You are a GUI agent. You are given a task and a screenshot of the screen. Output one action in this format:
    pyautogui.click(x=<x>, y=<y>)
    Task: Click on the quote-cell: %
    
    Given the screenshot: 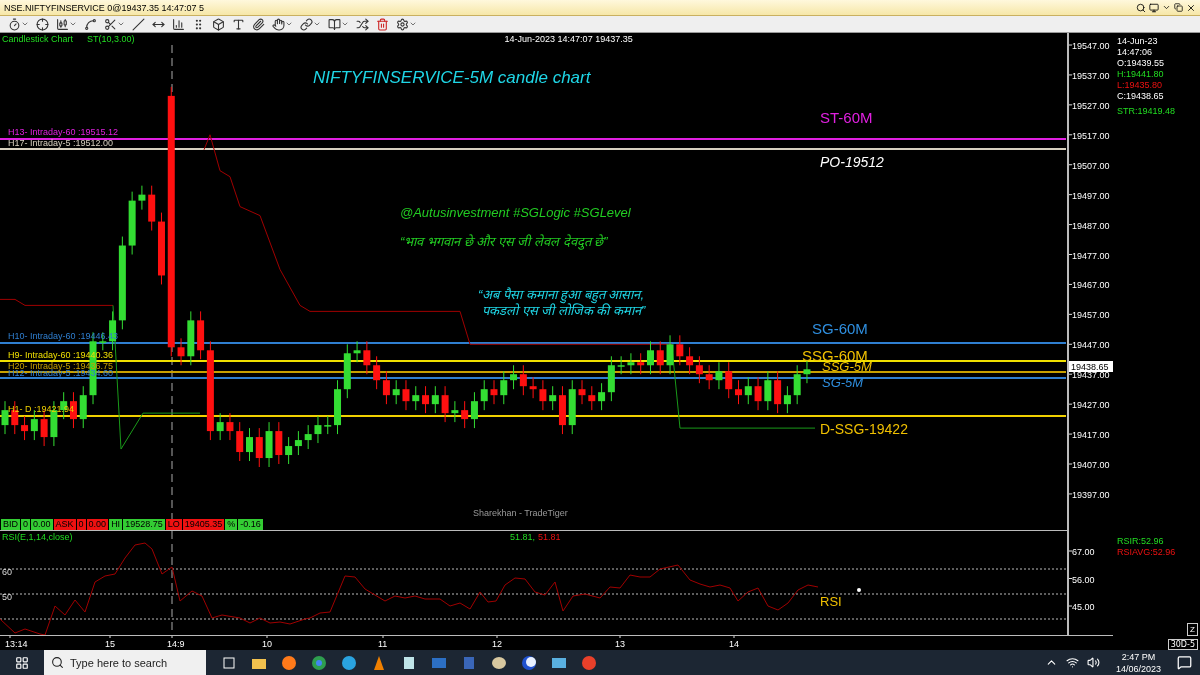 What is the action you would take?
    pyautogui.click(x=231, y=524)
    